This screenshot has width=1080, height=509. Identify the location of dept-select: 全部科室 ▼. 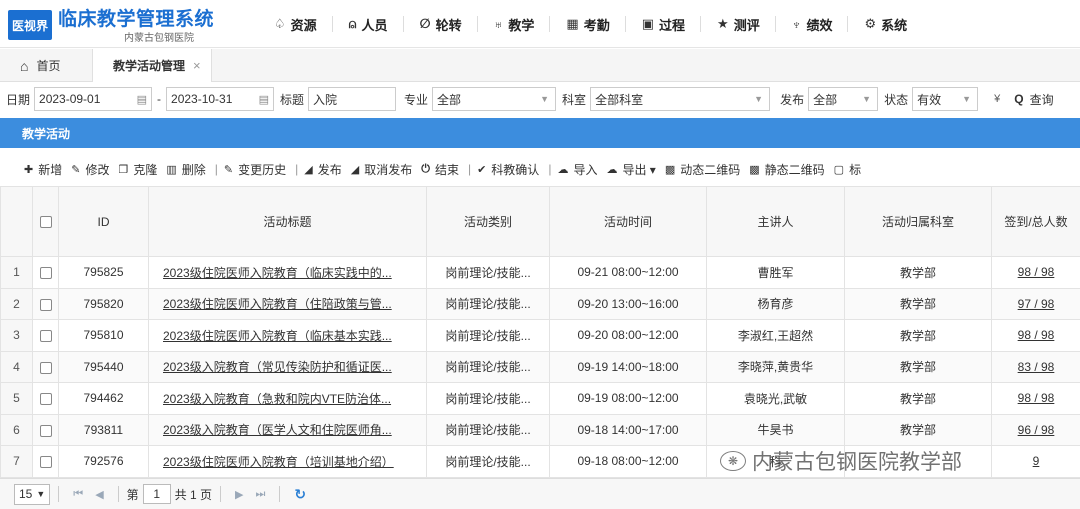
(680, 99).